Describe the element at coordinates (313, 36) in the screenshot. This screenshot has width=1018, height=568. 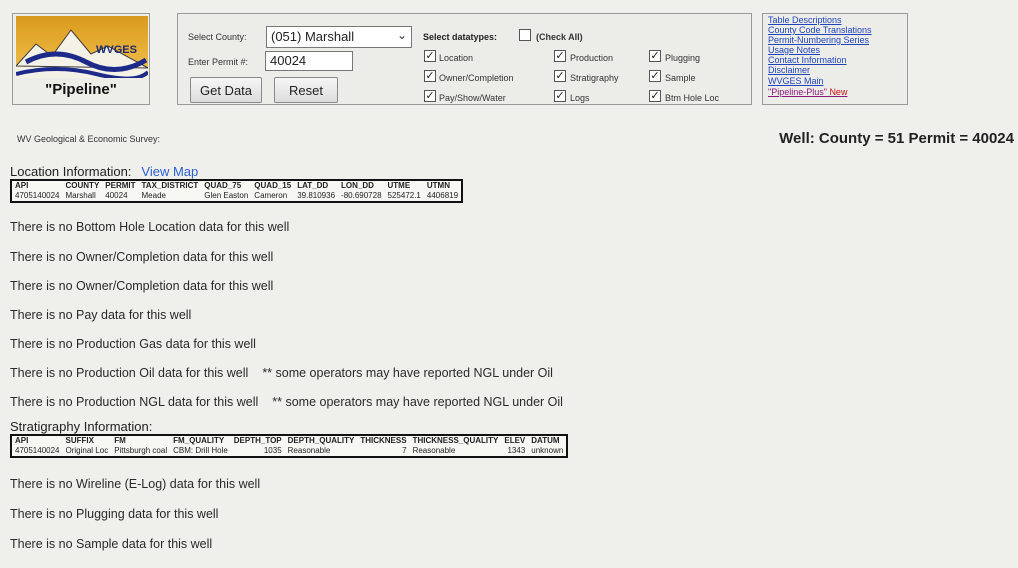
I see `county-value: (051) Marshall` at that location.